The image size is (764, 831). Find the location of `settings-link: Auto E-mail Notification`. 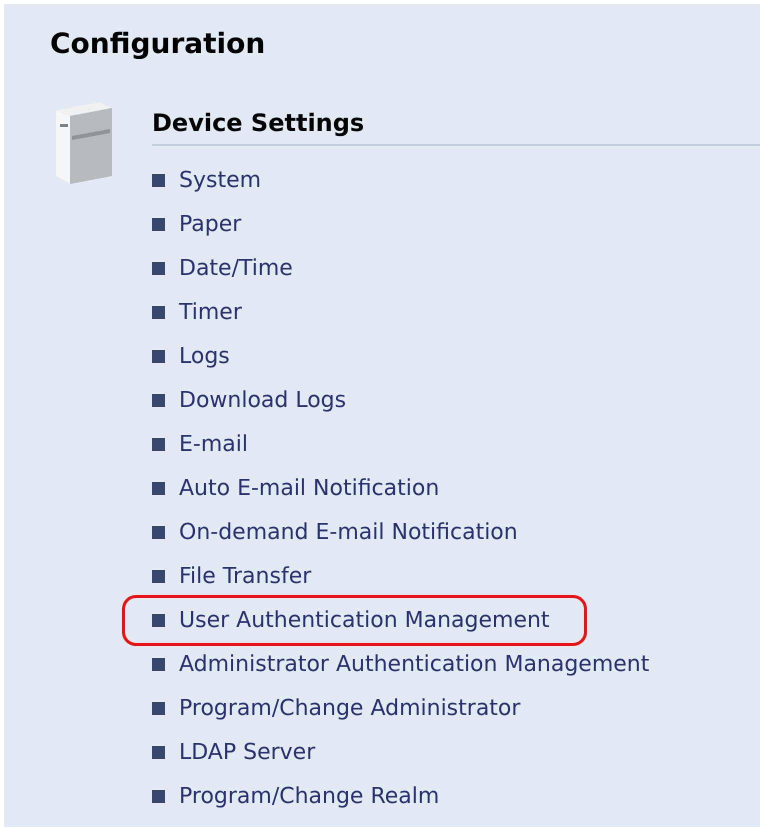

settings-link: Auto E-mail Notification is located at coordinates (296, 488).